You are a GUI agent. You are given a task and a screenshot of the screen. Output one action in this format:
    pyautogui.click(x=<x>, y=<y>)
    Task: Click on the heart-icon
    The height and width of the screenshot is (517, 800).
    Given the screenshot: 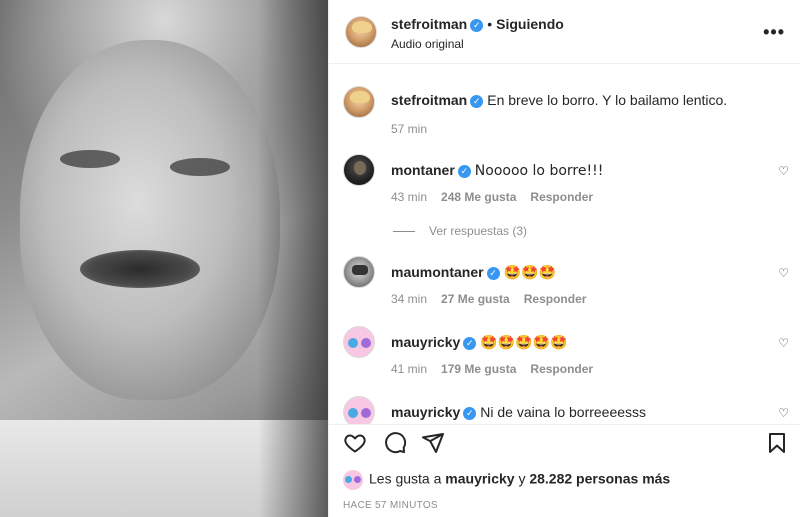 What is the action you would take?
    pyautogui.click(x=355, y=443)
    